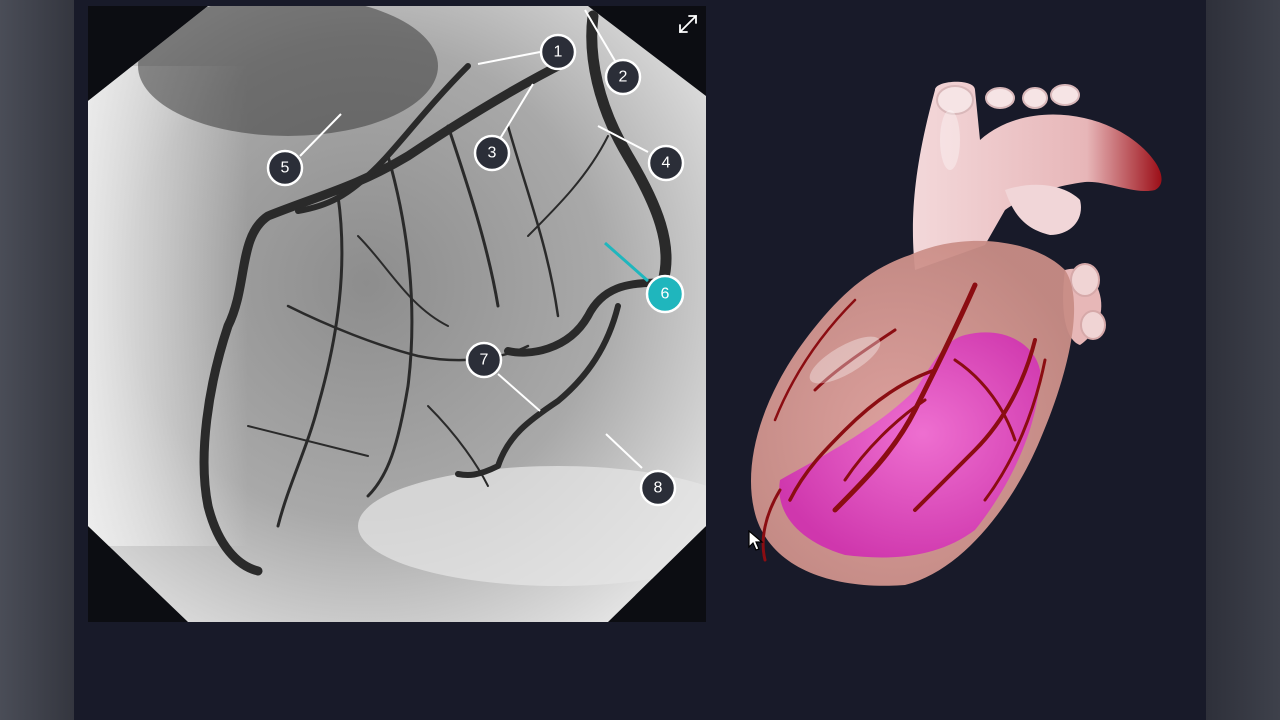 The image size is (1280, 720). I want to click on marker-4: 4, so click(666, 163).